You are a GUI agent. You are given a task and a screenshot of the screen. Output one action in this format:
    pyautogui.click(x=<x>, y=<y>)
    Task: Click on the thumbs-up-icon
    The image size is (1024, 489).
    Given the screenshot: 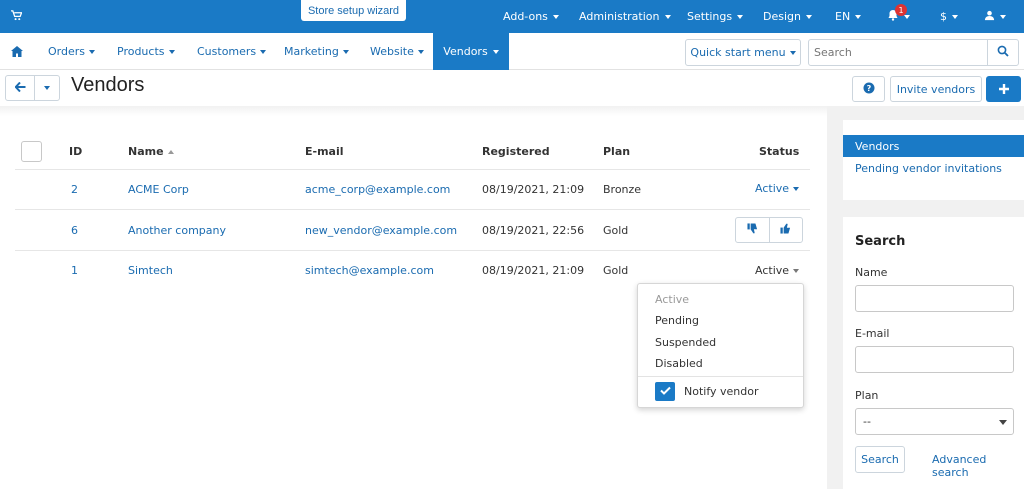 What is the action you would take?
    pyautogui.click(x=785, y=230)
    